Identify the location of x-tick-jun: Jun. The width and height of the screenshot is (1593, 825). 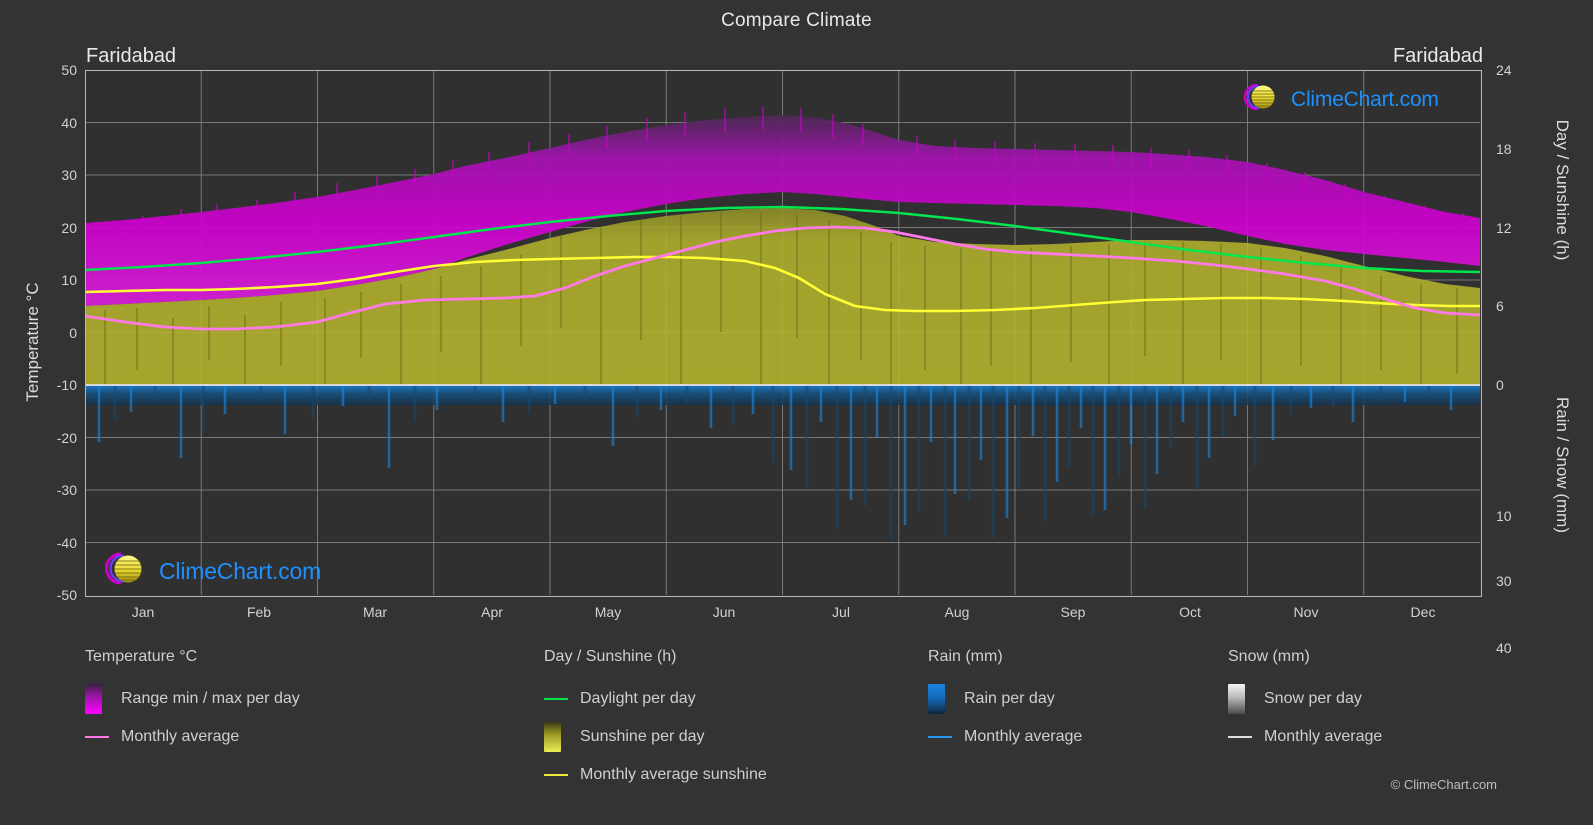
(724, 612).